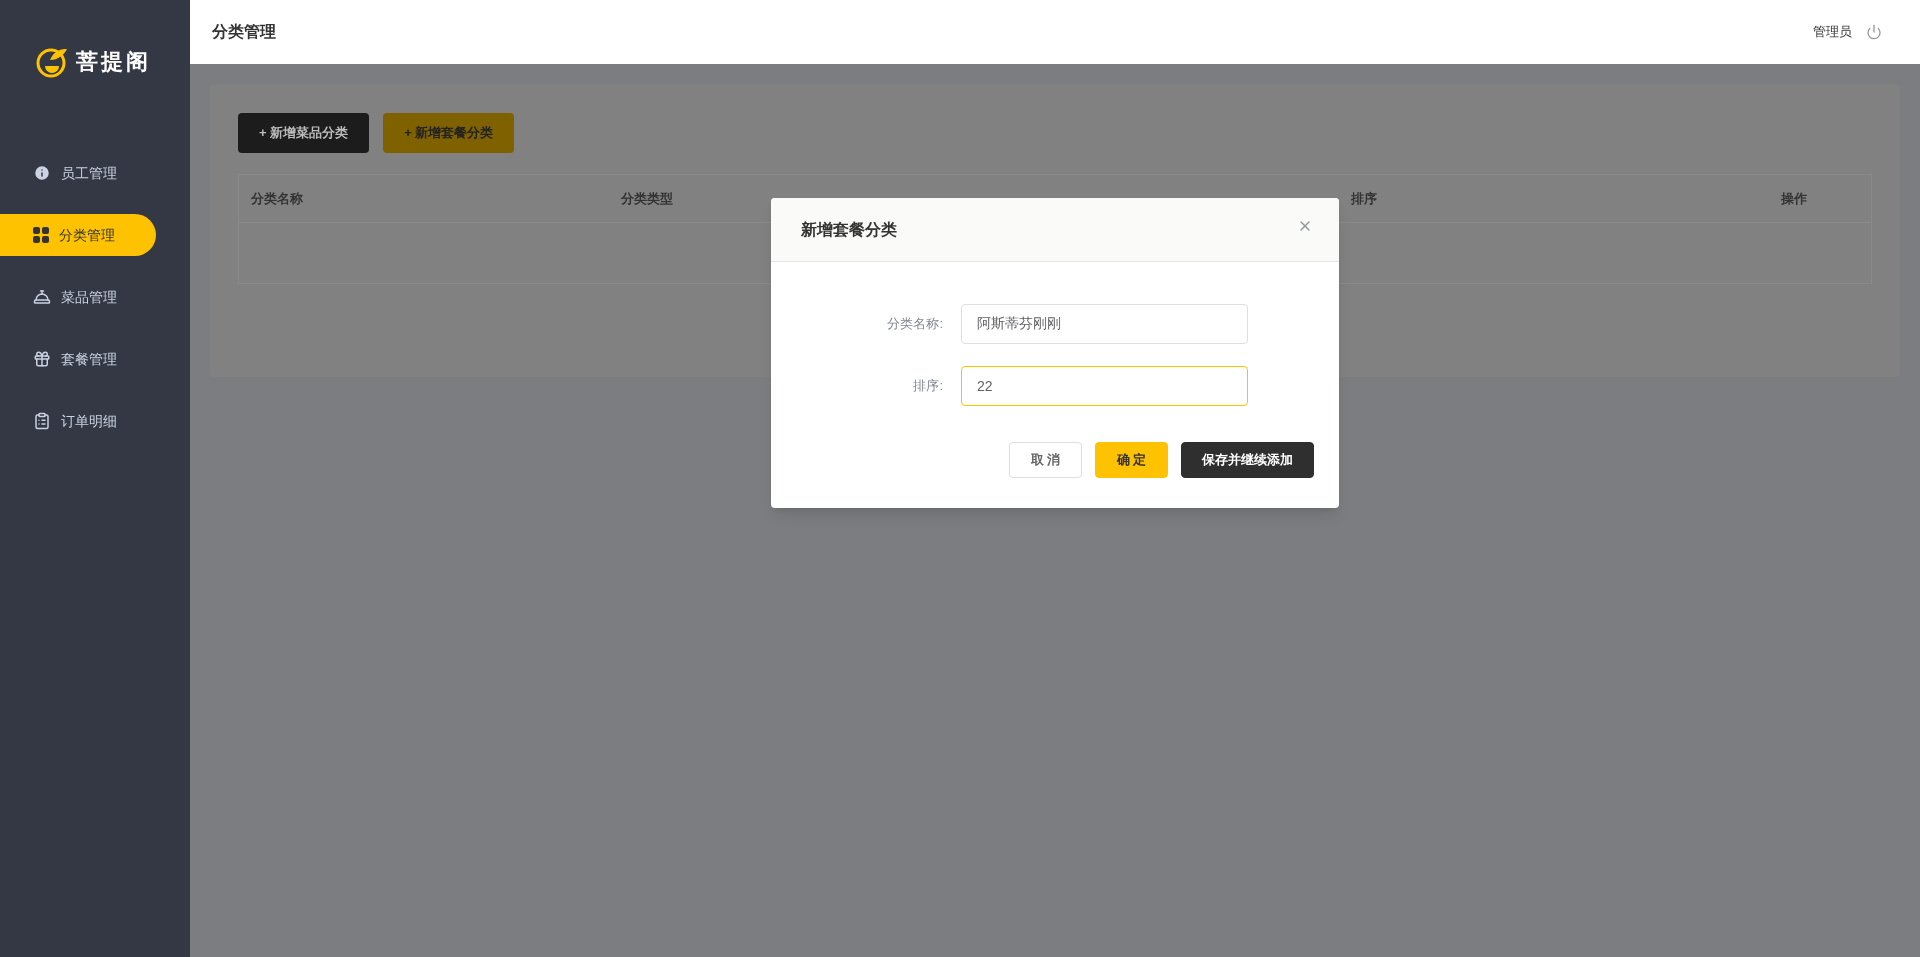 Image resolution: width=1920 pixels, height=957 pixels. Describe the element at coordinates (277, 198) in the screenshot. I see `column-header: 分类名称` at that location.